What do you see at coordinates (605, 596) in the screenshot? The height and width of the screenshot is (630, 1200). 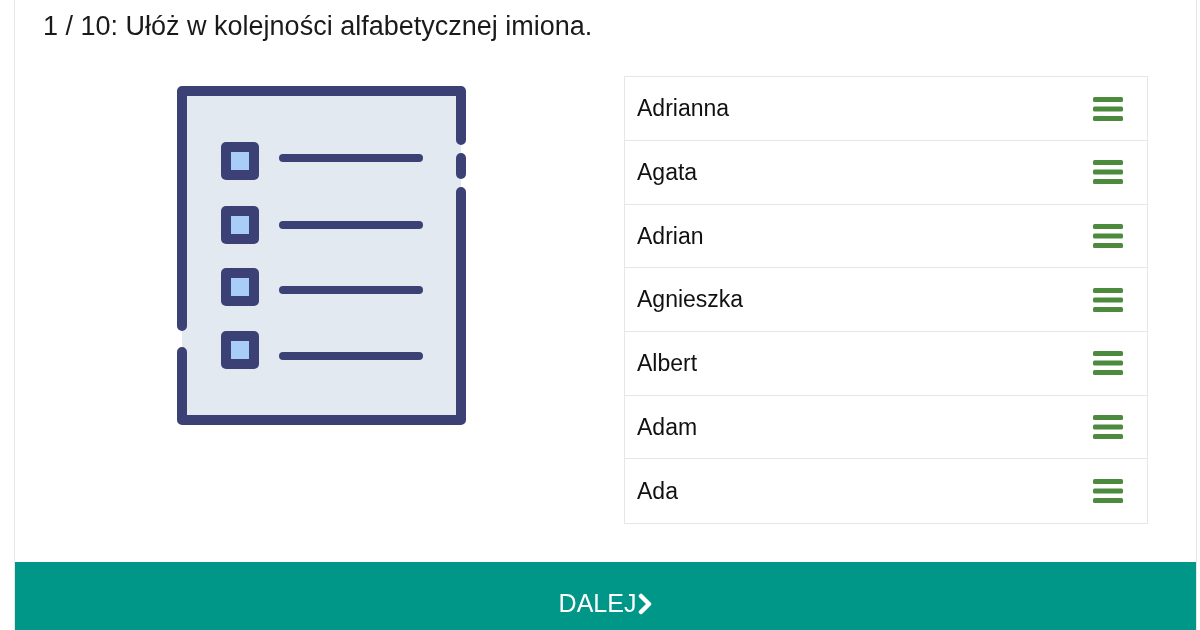 I see `next-button: DALEJ` at bounding box center [605, 596].